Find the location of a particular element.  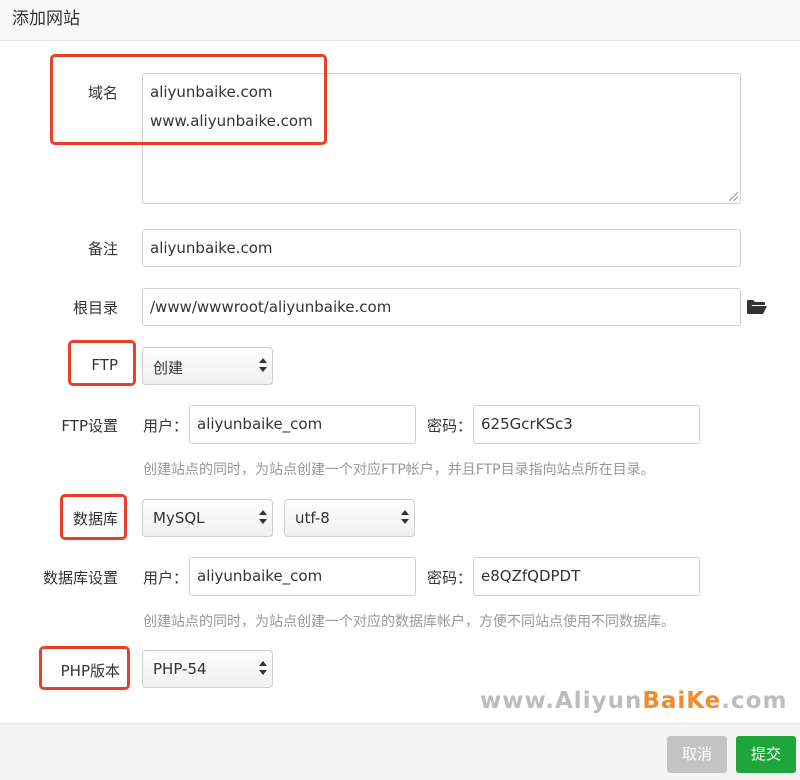

cancel-button: 取消 is located at coordinates (697, 754).